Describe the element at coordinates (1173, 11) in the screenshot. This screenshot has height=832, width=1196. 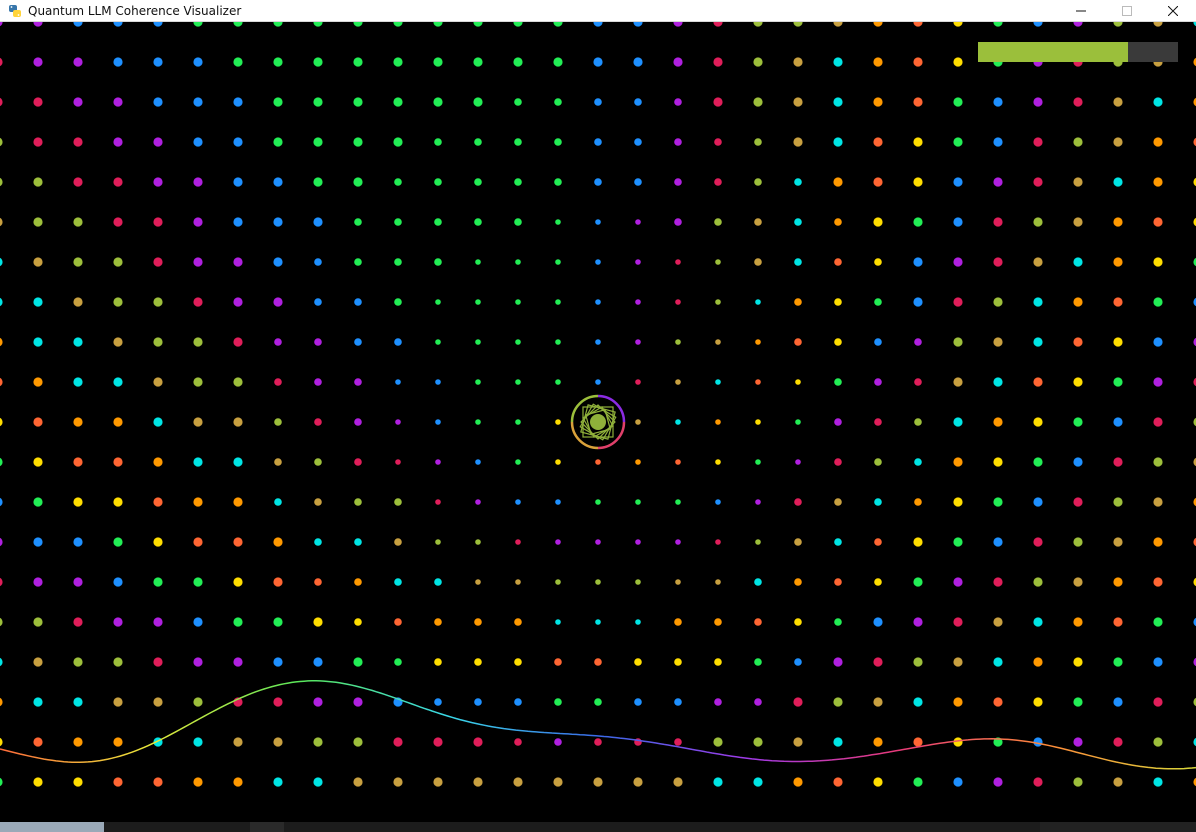
I see `close-button` at that location.